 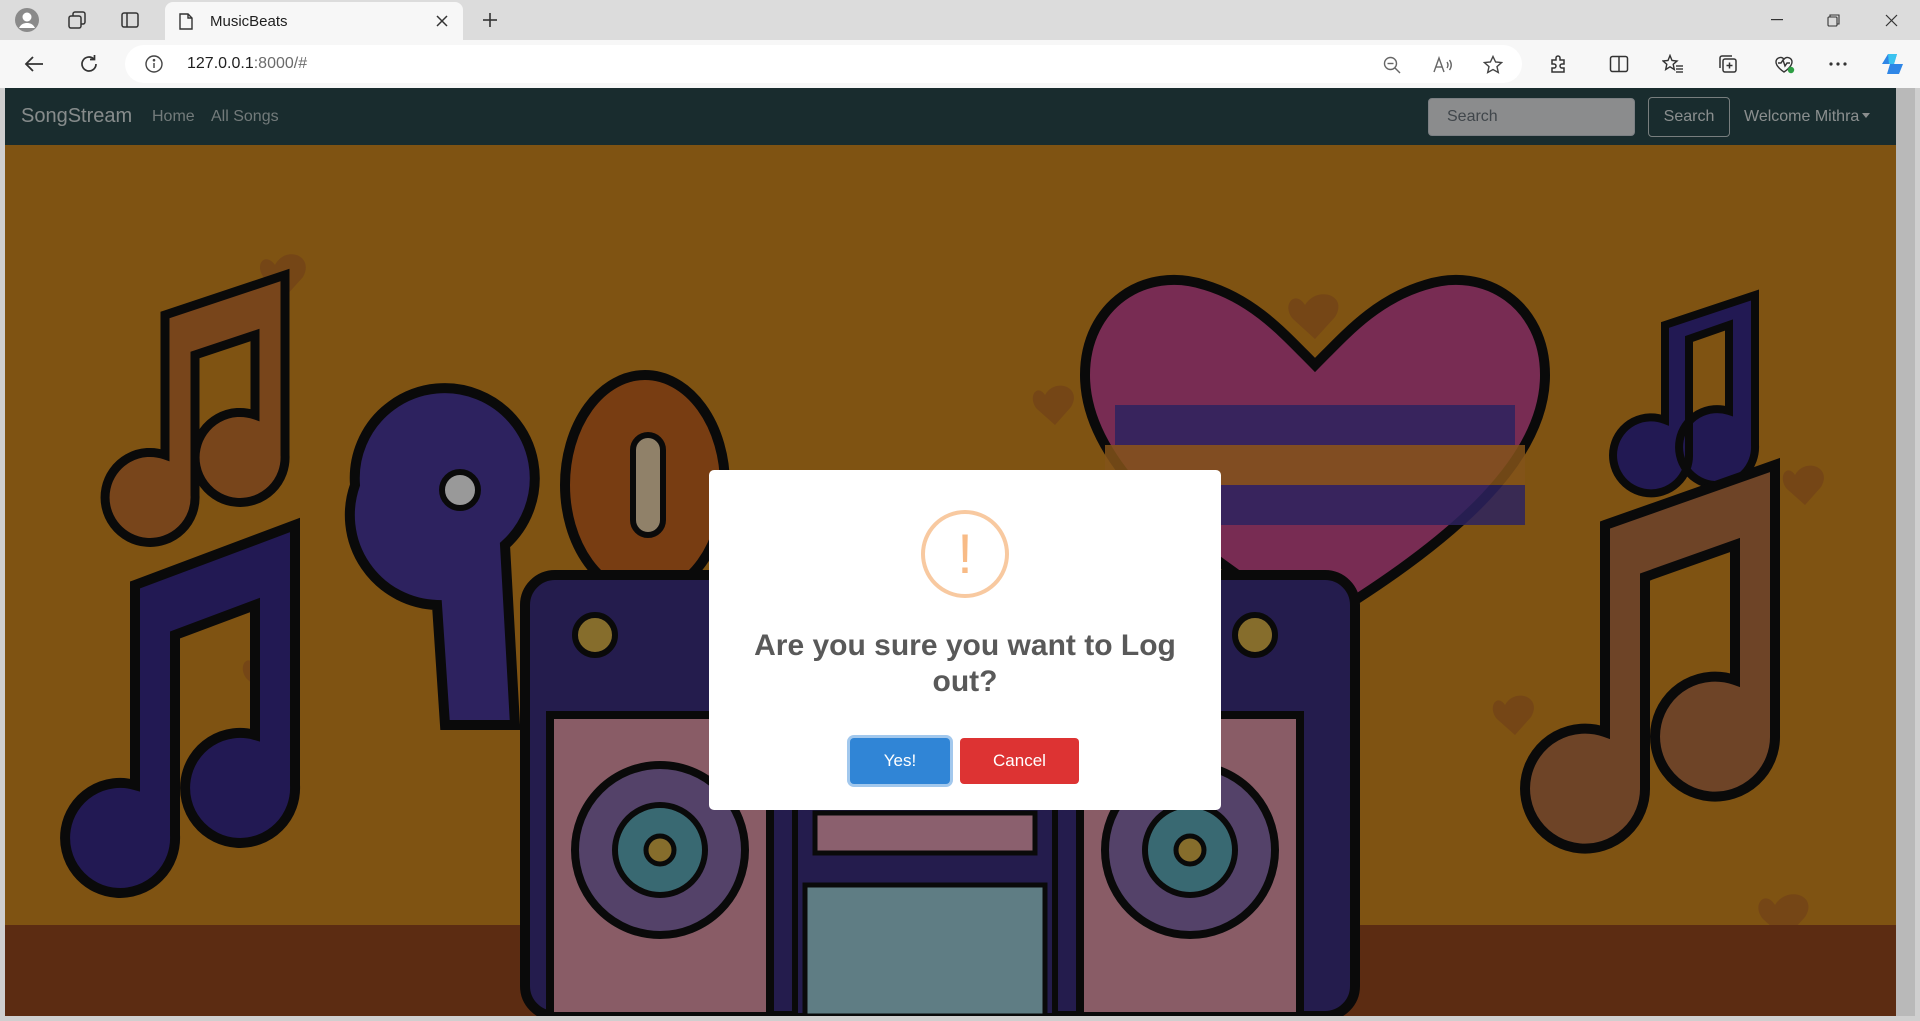 What do you see at coordinates (77, 20) in the screenshot?
I see `workspaces-icon` at bounding box center [77, 20].